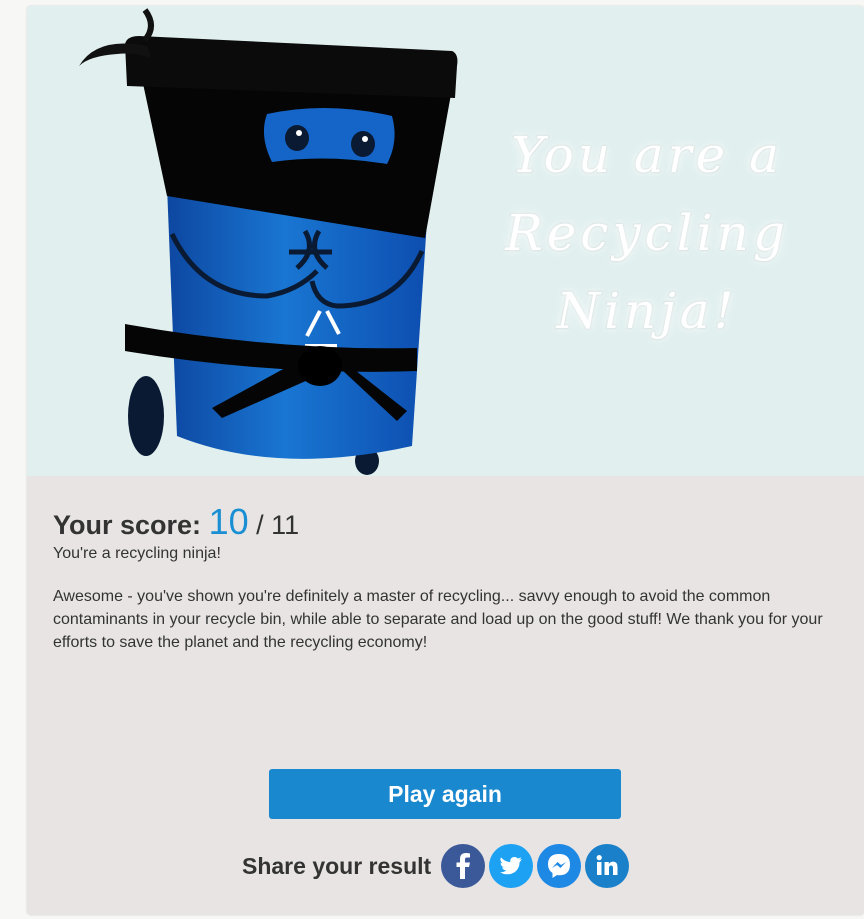  Describe the element at coordinates (647, 311) in the screenshot. I see `hero-headline-line-3: Ninja!` at that location.